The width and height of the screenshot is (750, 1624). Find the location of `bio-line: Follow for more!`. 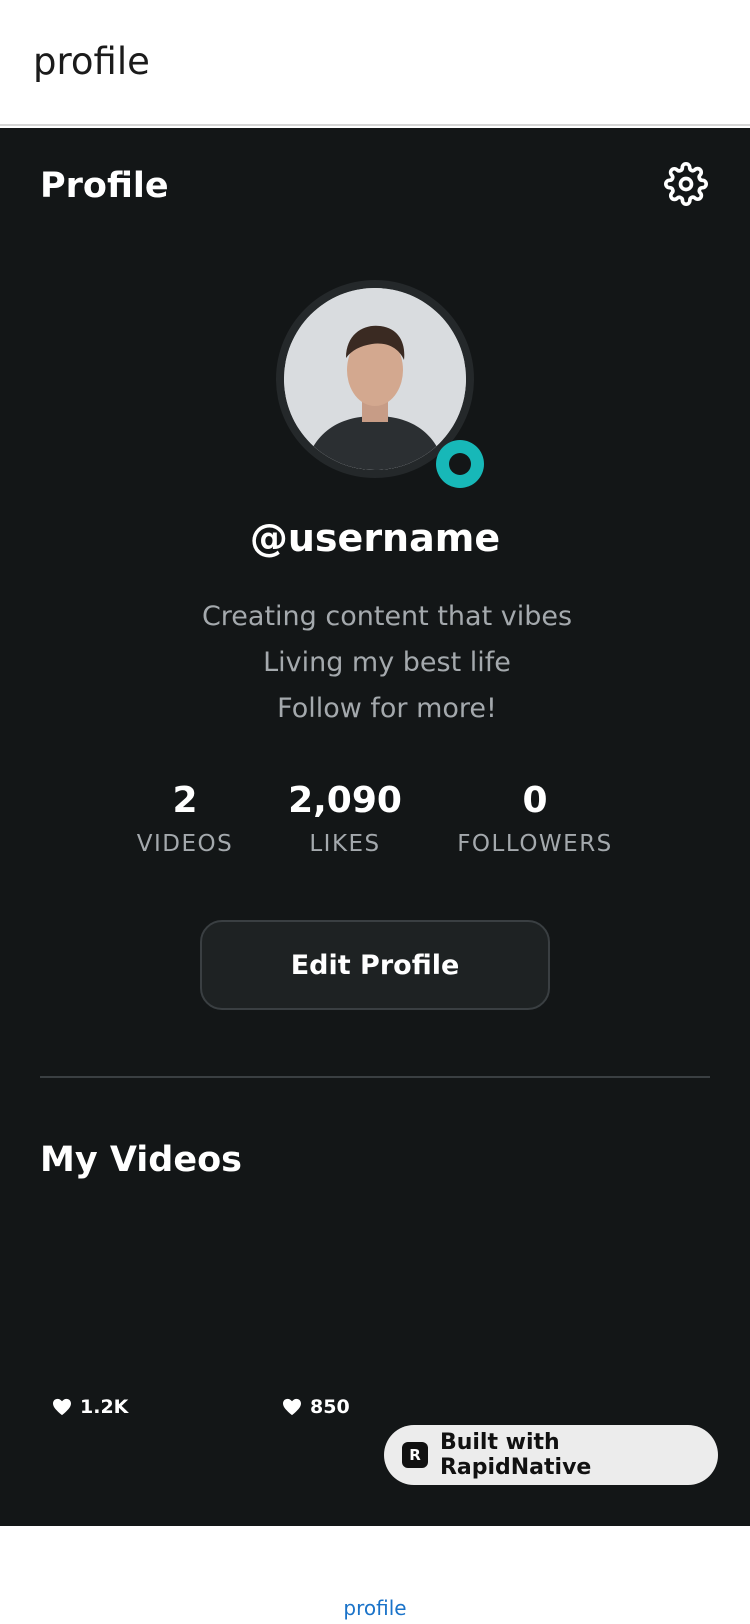

bio-line: Follow for more! is located at coordinates (387, 708).